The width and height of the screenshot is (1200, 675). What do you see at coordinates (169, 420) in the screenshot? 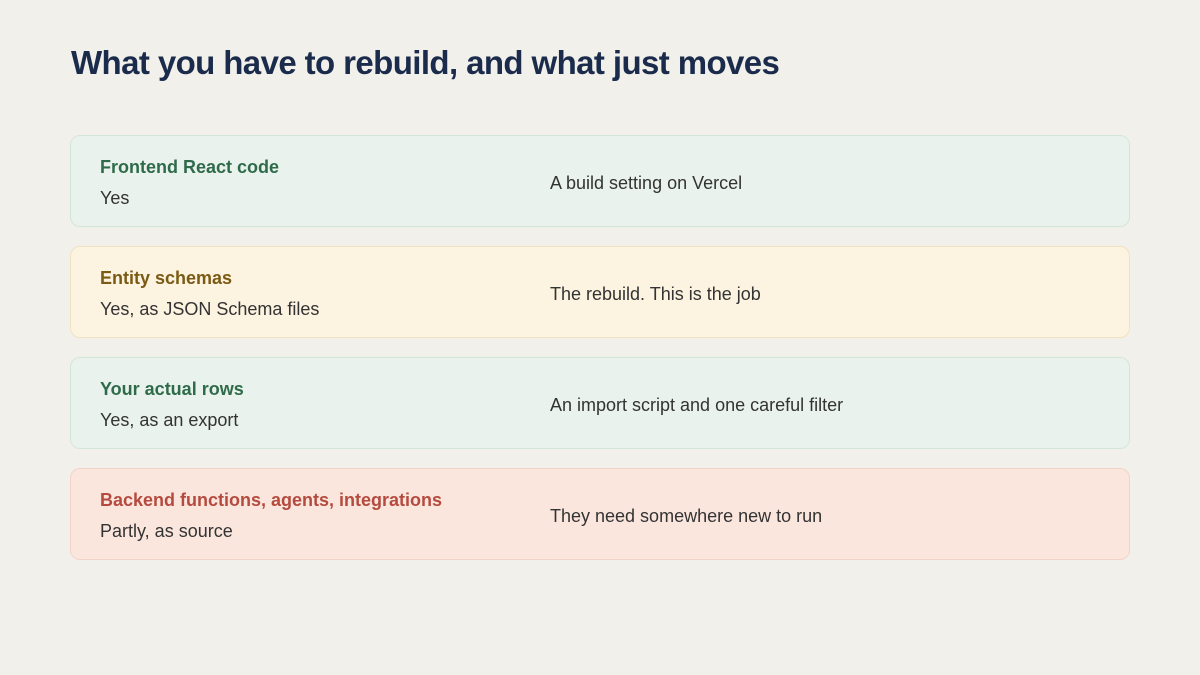
I see `row-answer: Yes, as an export` at bounding box center [169, 420].